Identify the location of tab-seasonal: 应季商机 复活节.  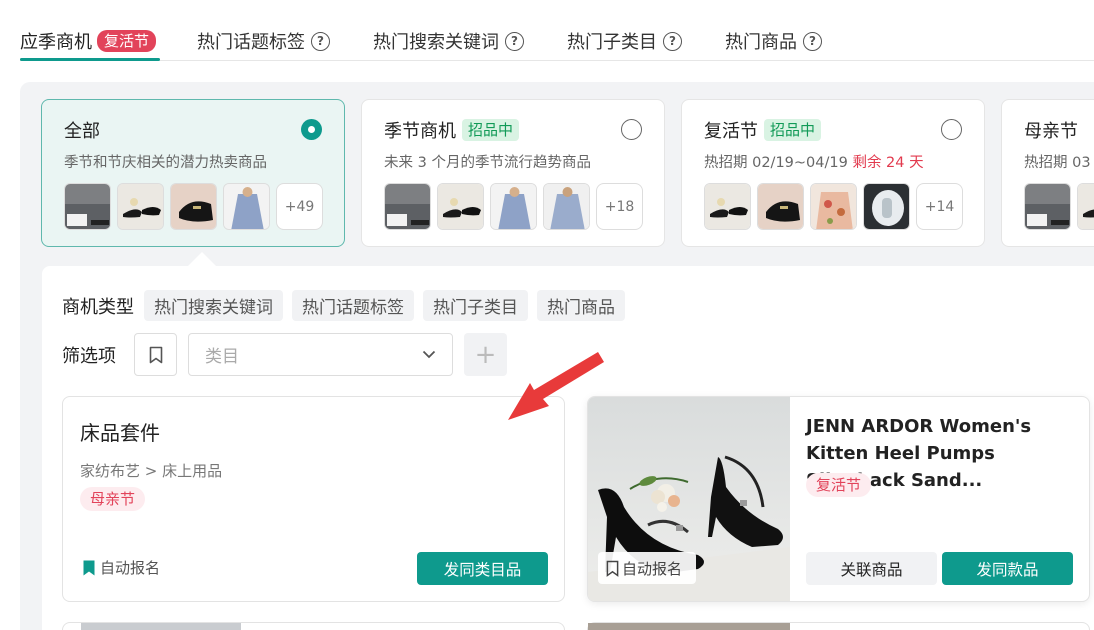
(88, 41).